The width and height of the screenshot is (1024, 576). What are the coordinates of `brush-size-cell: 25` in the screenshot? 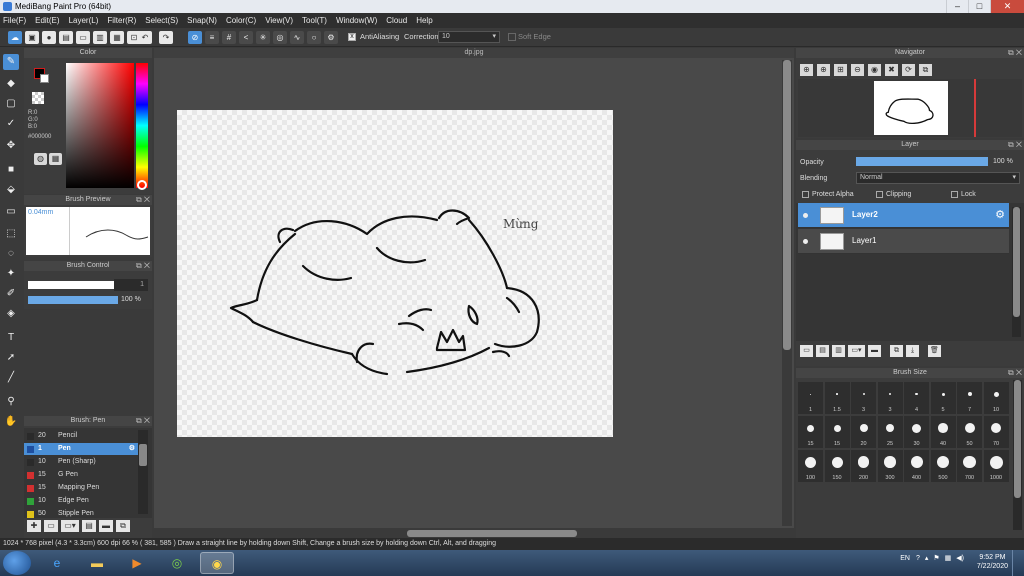 It's located at (890, 432).